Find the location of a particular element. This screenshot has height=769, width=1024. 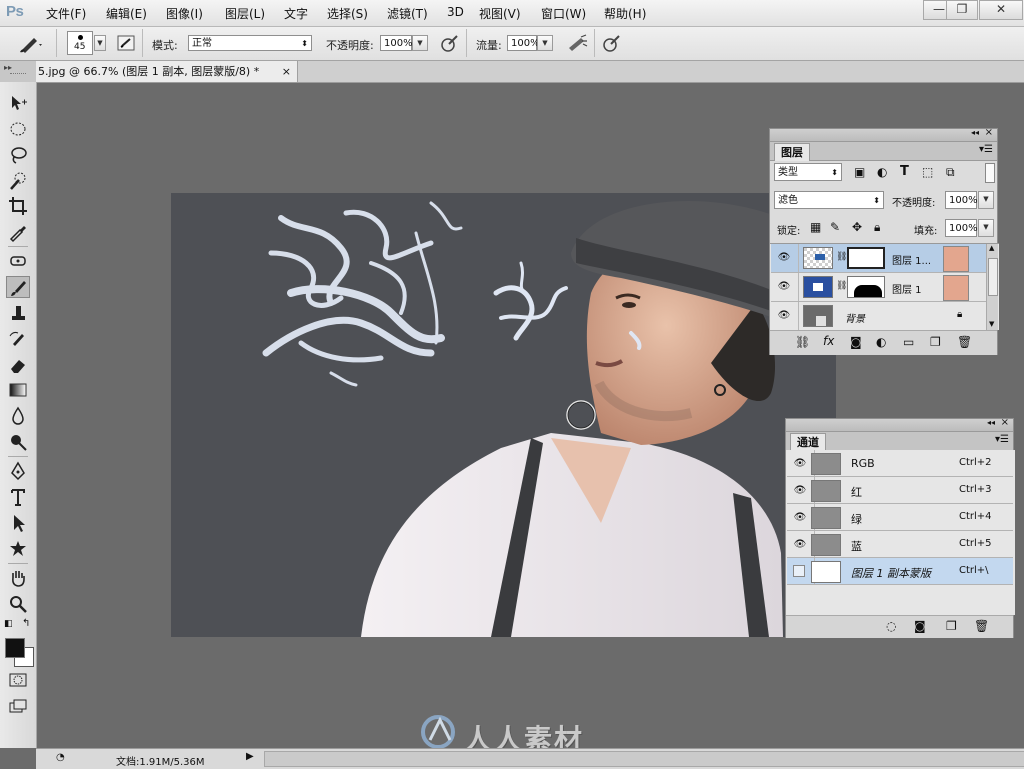

channel-row-layer-mask: 图层 1 副本蒙版 Ctrl+\ is located at coordinates (900, 571).